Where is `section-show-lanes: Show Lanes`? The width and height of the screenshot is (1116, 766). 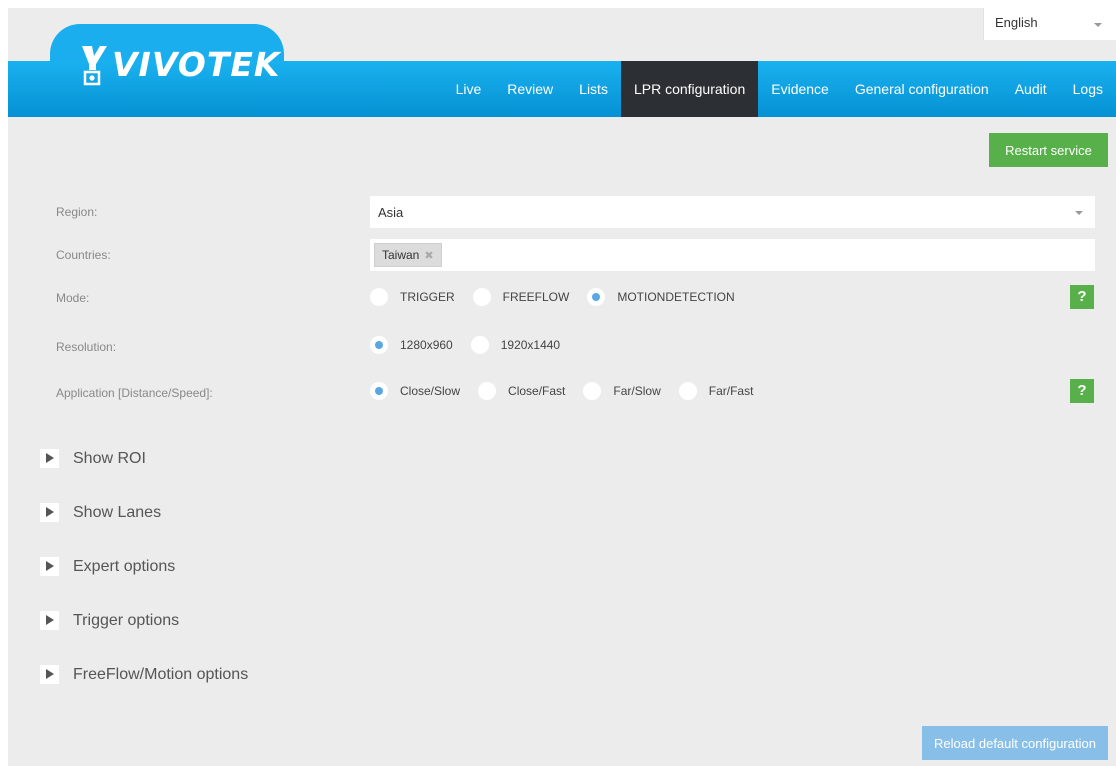 section-show-lanes: Show Lanes is located at coordinates (100, 512).